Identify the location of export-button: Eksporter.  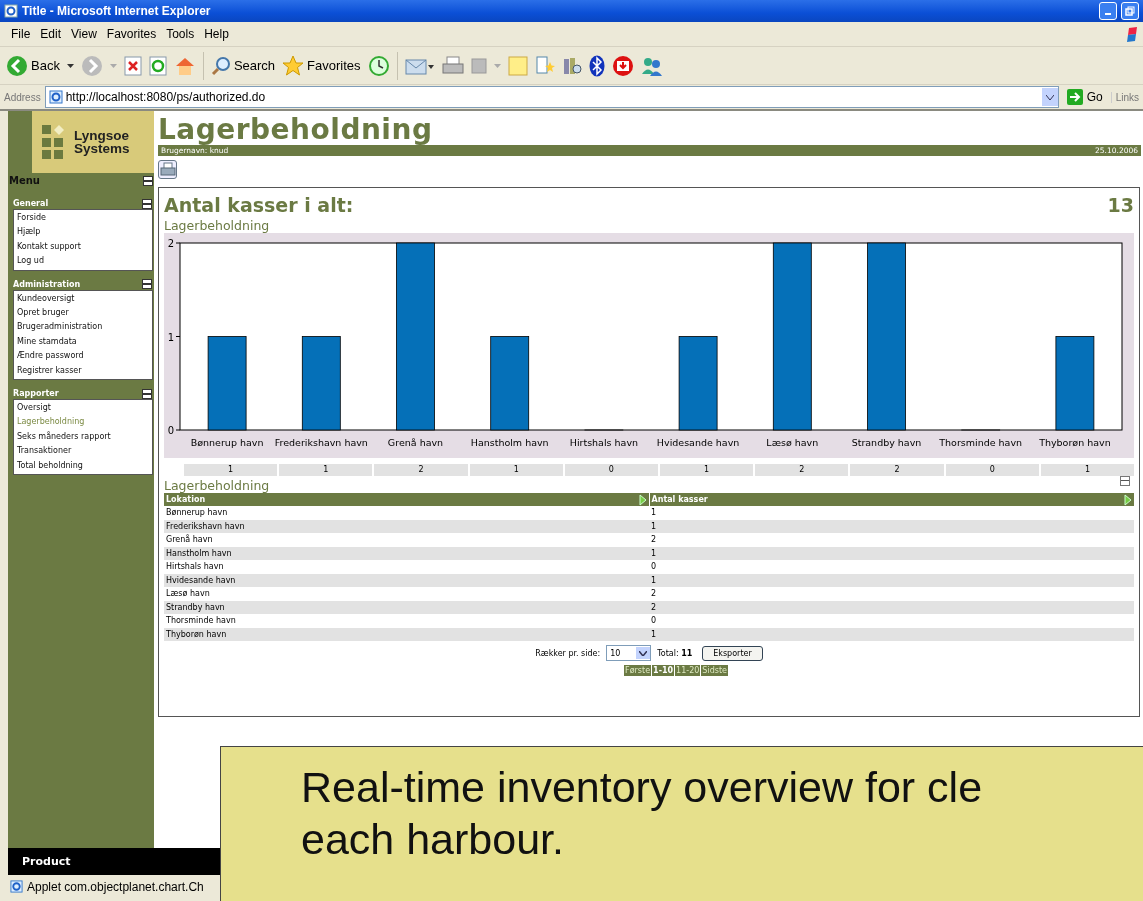
(732, 653).